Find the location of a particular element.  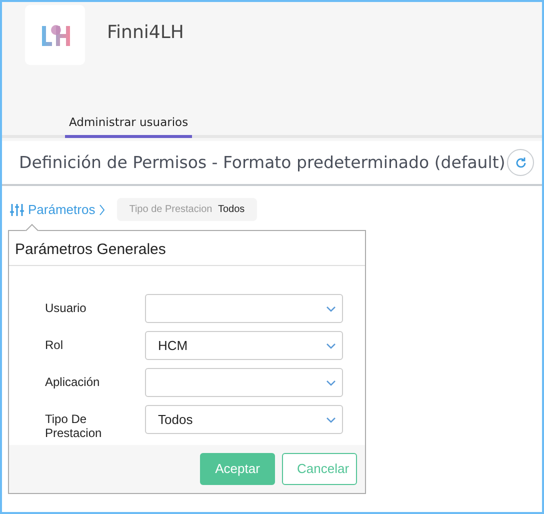

field-label: Usuario is located at coordinates (66, 308).